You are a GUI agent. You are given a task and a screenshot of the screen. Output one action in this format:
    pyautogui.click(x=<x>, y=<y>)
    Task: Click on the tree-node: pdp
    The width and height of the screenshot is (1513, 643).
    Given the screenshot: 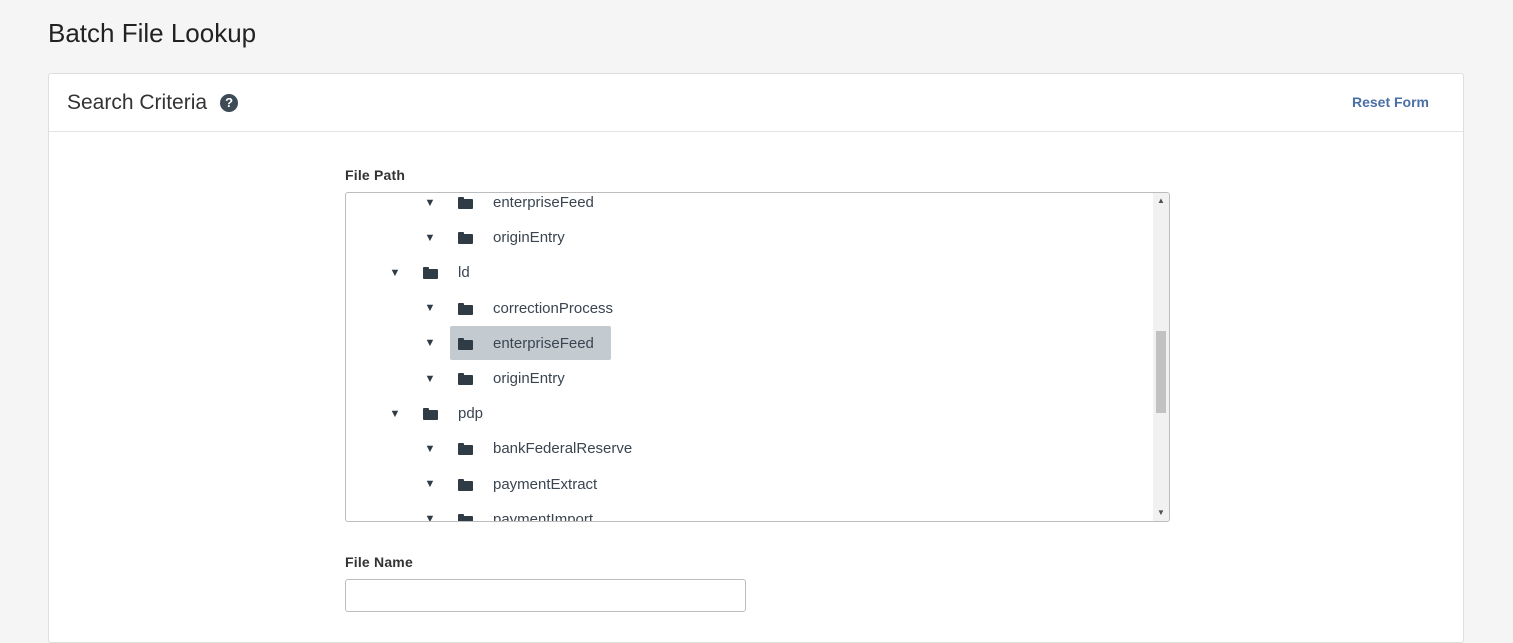 What is the action you would take?
    pyautogui.click(x=457, y=414)
    